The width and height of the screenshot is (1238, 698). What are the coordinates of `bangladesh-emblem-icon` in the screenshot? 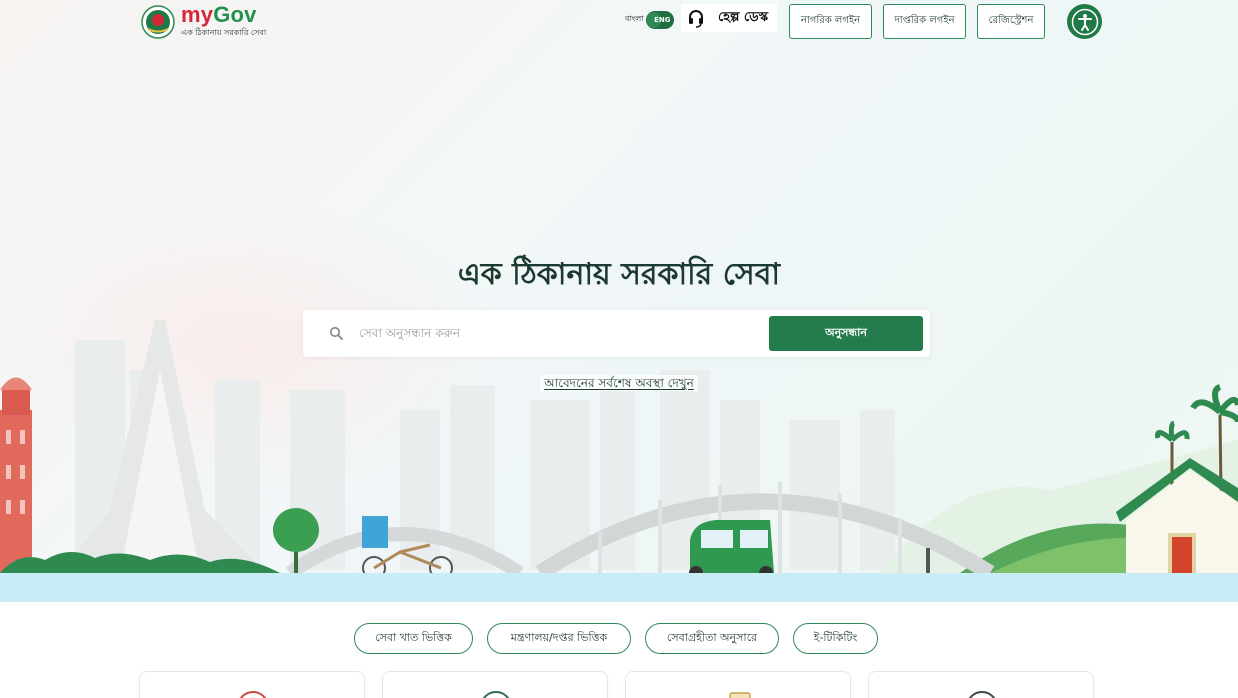 It's located at (158, 22).